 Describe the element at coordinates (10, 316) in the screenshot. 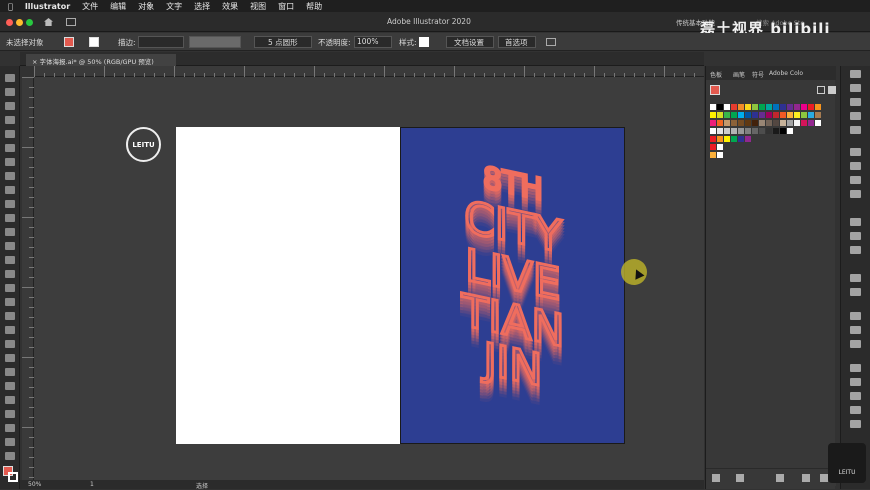

I see `perspective-grid-tool-icon` at that location.